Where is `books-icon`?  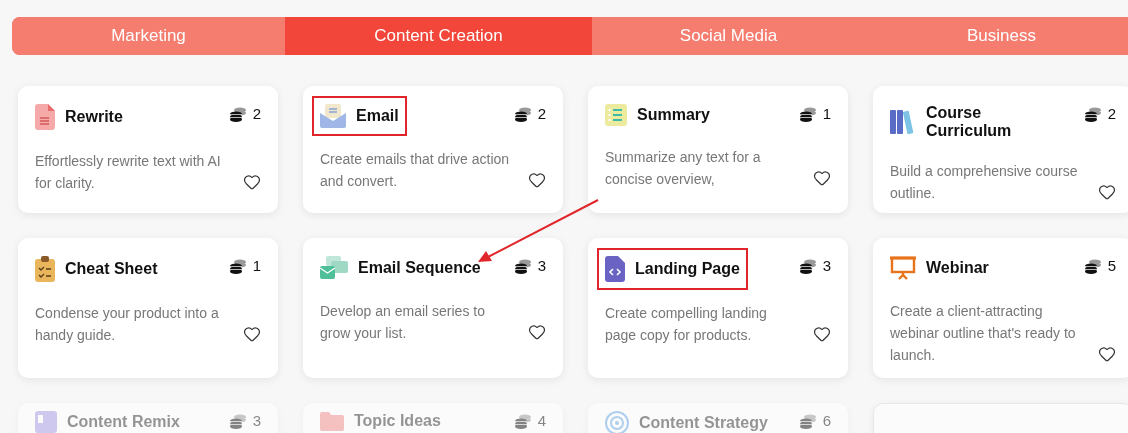 books-icon is located at coordinates (903, 122).